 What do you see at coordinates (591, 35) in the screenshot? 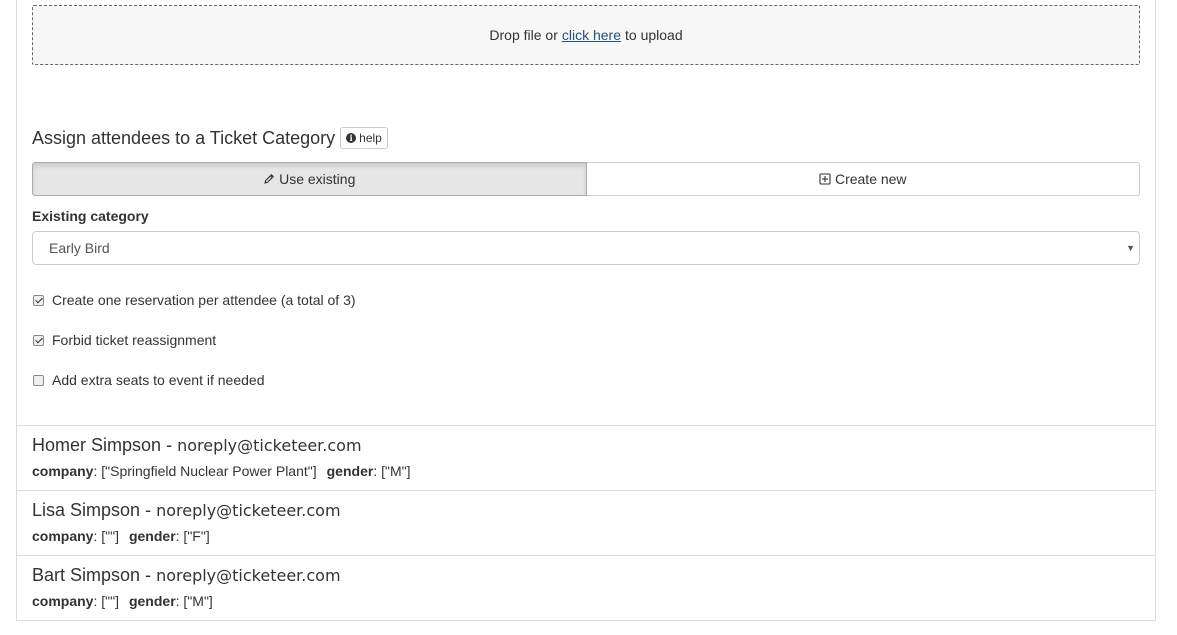
I see `upload-click-here-link: click here` at bounding box center [591, 35].